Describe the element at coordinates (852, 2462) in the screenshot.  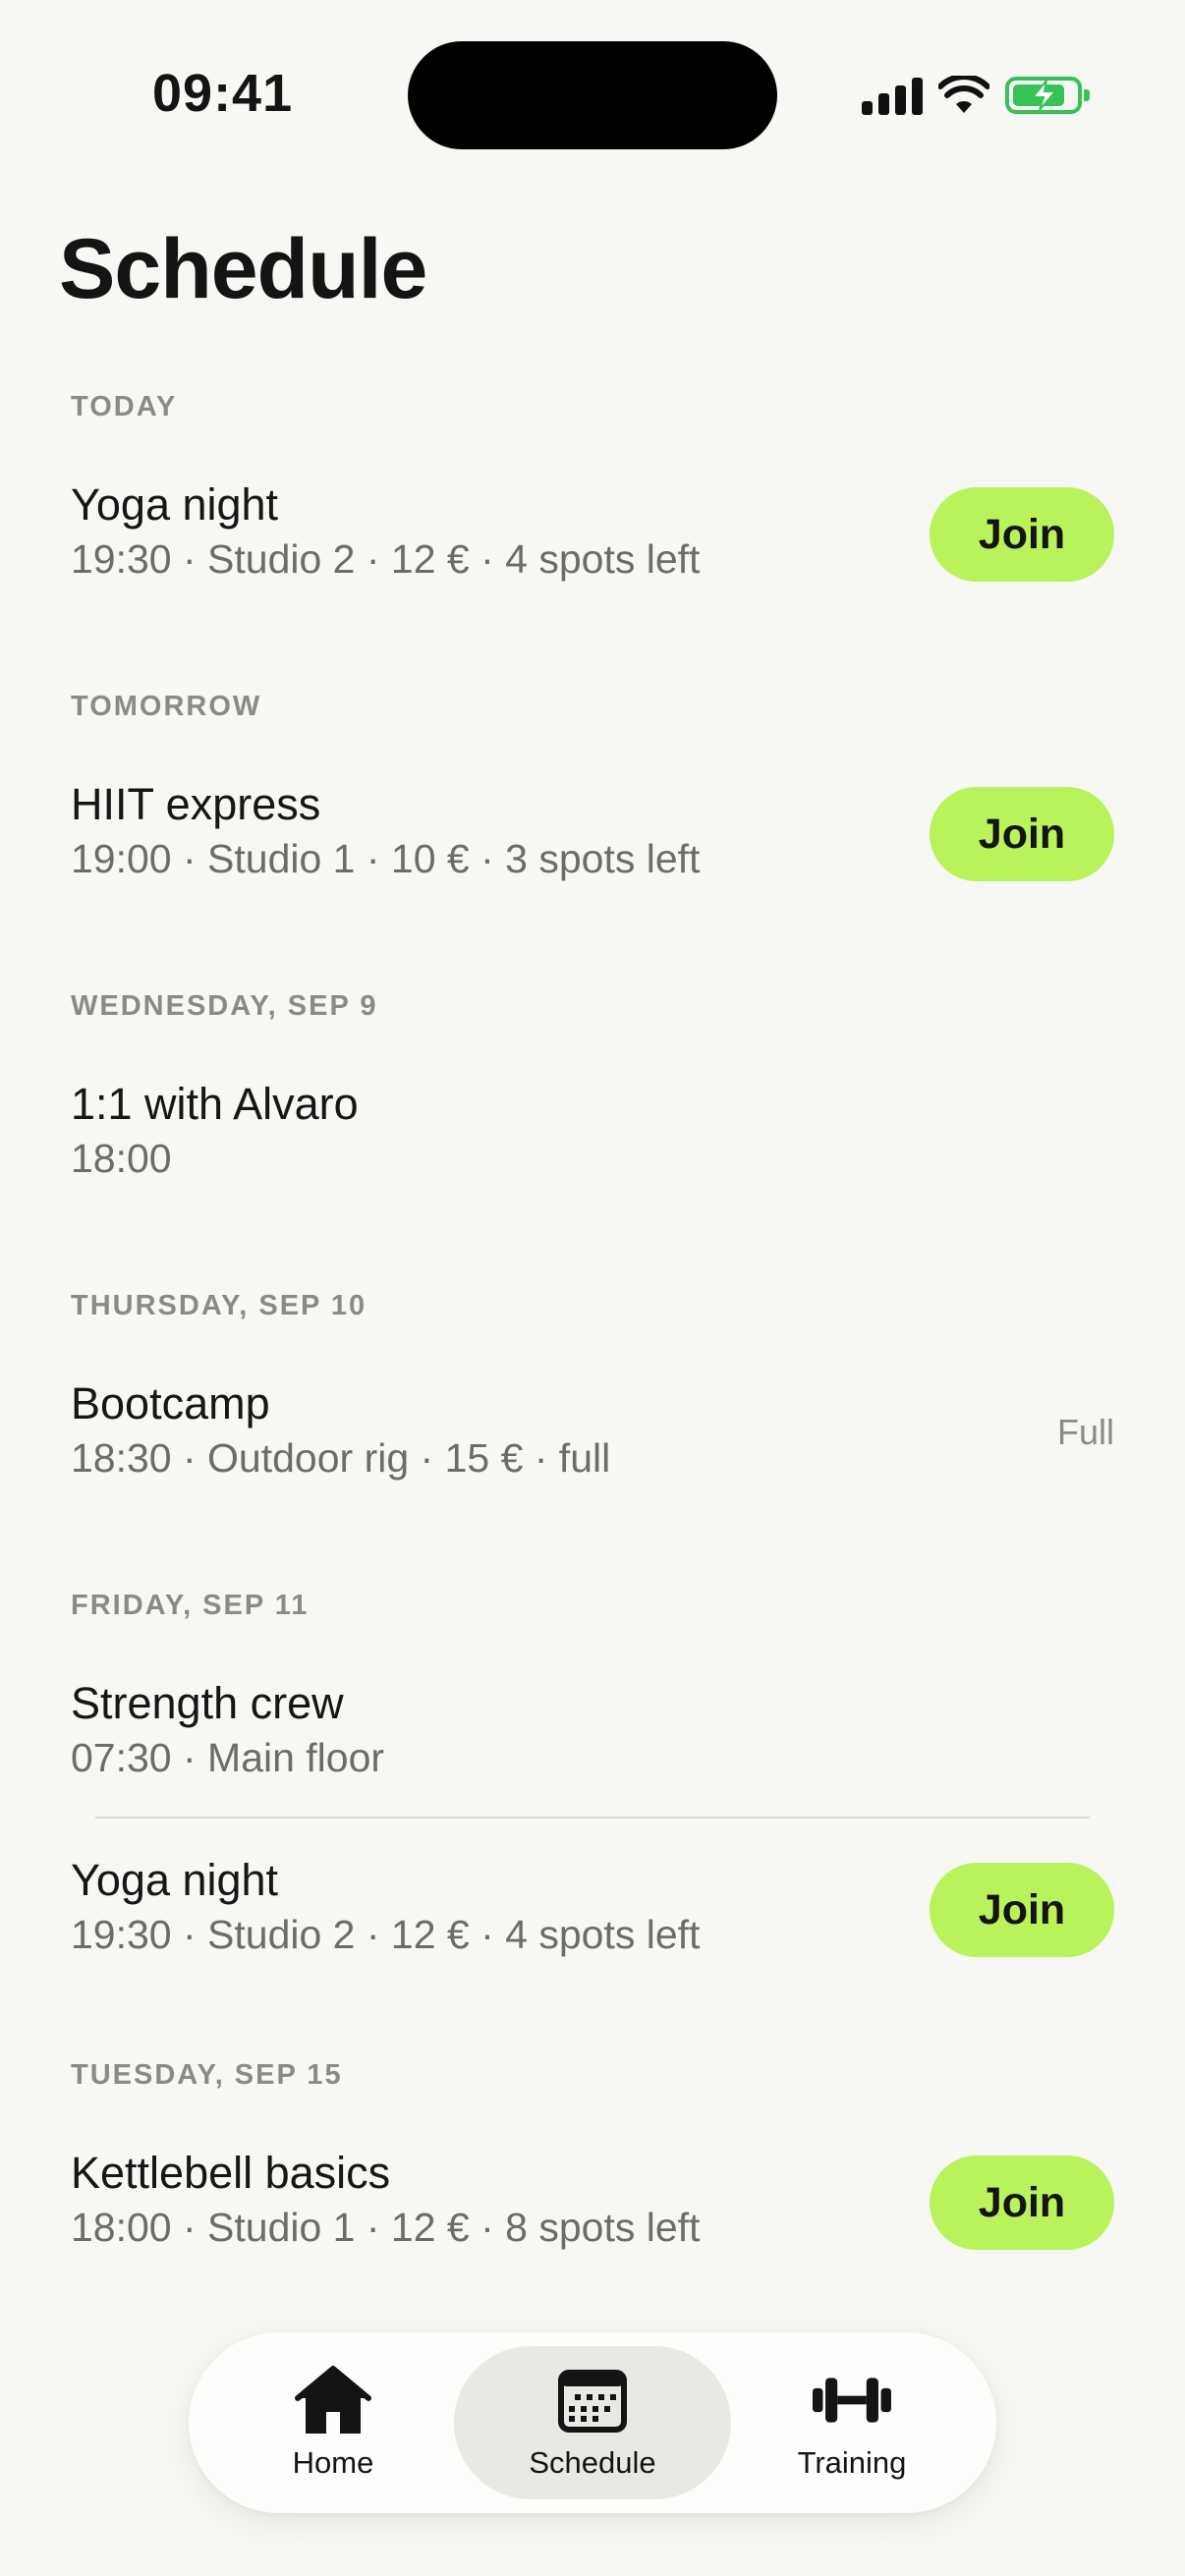
I see `tab-label: Training` at that location.